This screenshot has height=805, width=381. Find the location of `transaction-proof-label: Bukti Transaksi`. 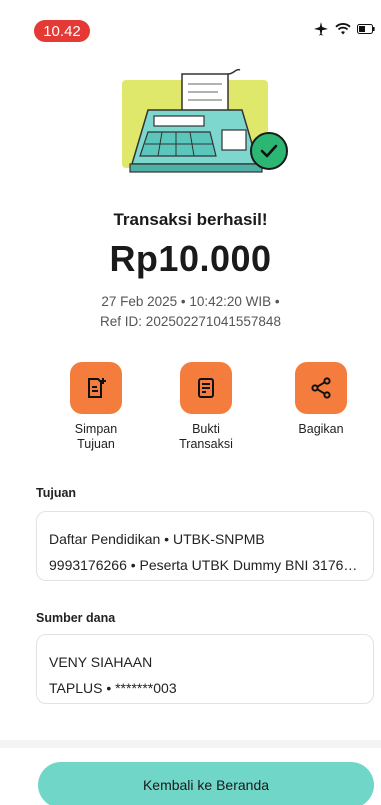

transaction-proof-label: Bukti Transaksi is located at coordinates (206, 436).